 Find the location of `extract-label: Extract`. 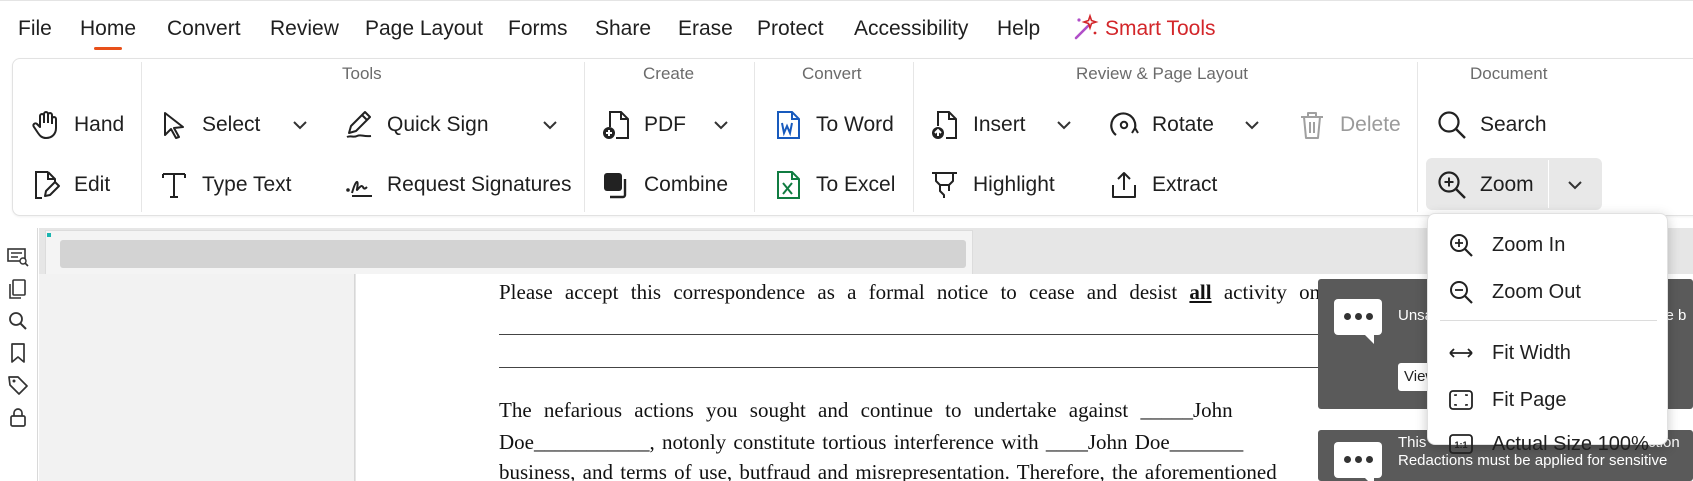

extract-label: Extract is located at coordinates (1185, 184).